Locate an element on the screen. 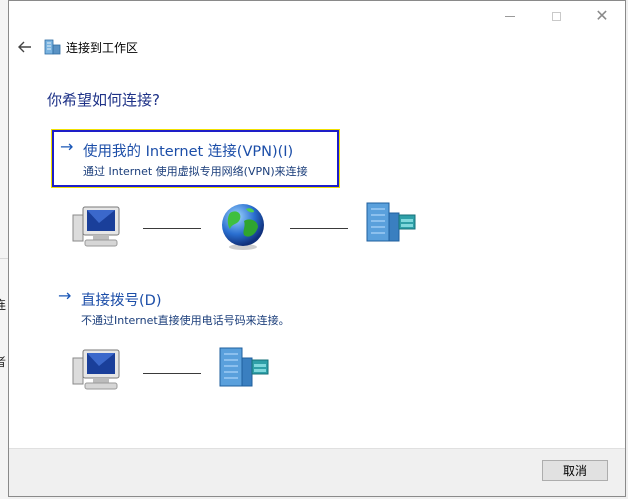 Image resolution: width=628 pixels, height=499 pixels. page-heading: 你希望如何连接? is located at coordinates (103, 100).